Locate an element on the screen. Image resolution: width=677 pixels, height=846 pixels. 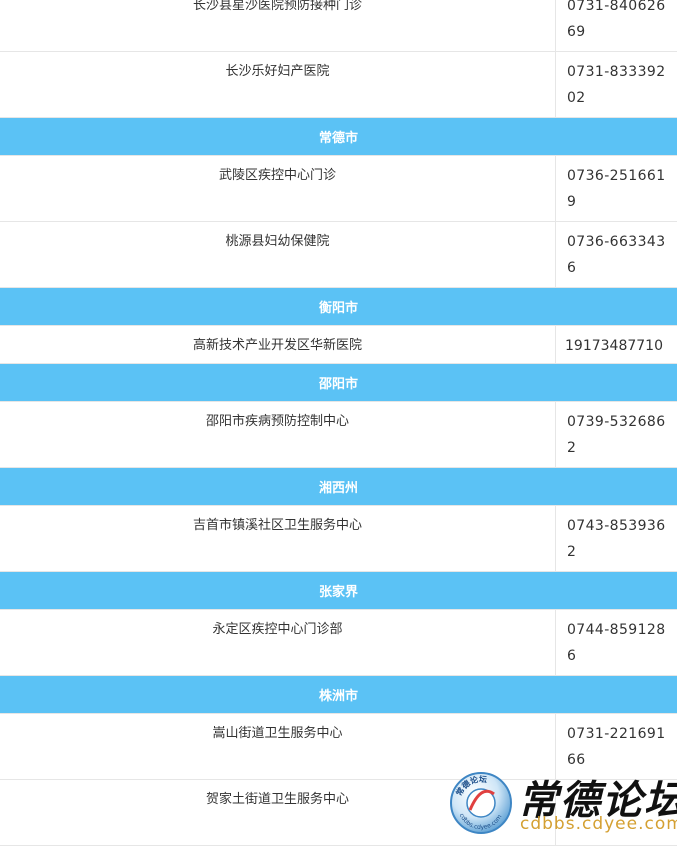
city-header-row: 衡阳市 is located at coordinates (338, 307).